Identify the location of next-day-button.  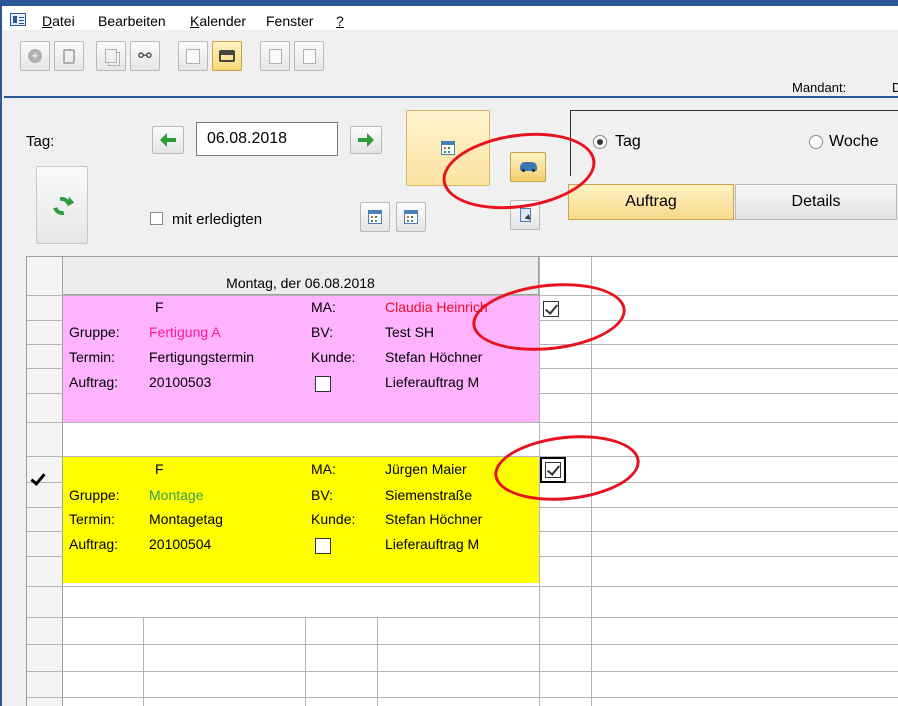
(366, 140).